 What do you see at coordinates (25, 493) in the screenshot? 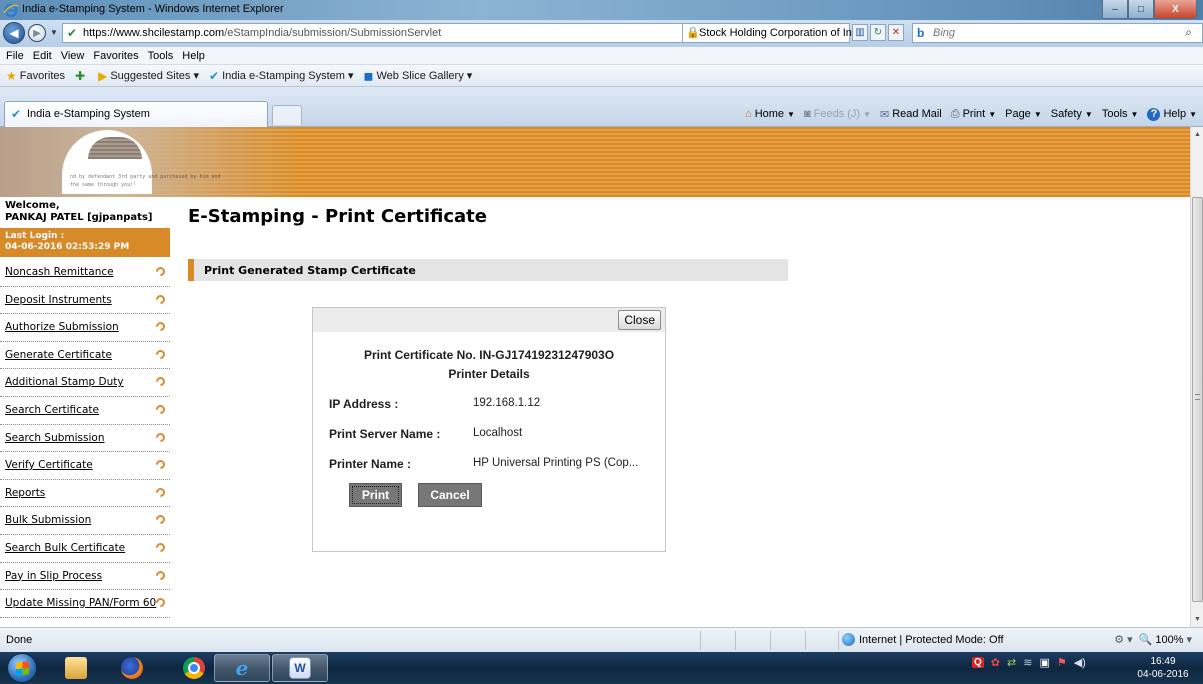
I see `sidebar-item-label: Reports` at bounding box center [25, 493].